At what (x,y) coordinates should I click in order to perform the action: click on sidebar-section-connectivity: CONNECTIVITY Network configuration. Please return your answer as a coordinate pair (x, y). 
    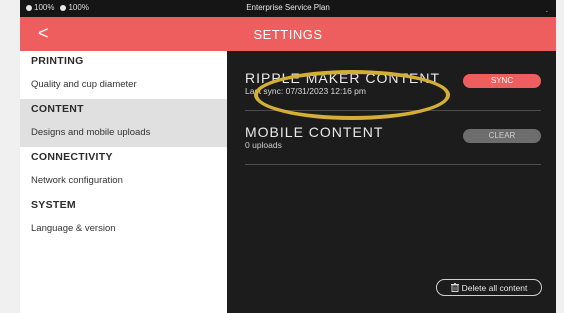
    Looking at the image, I should click on (123, 171).